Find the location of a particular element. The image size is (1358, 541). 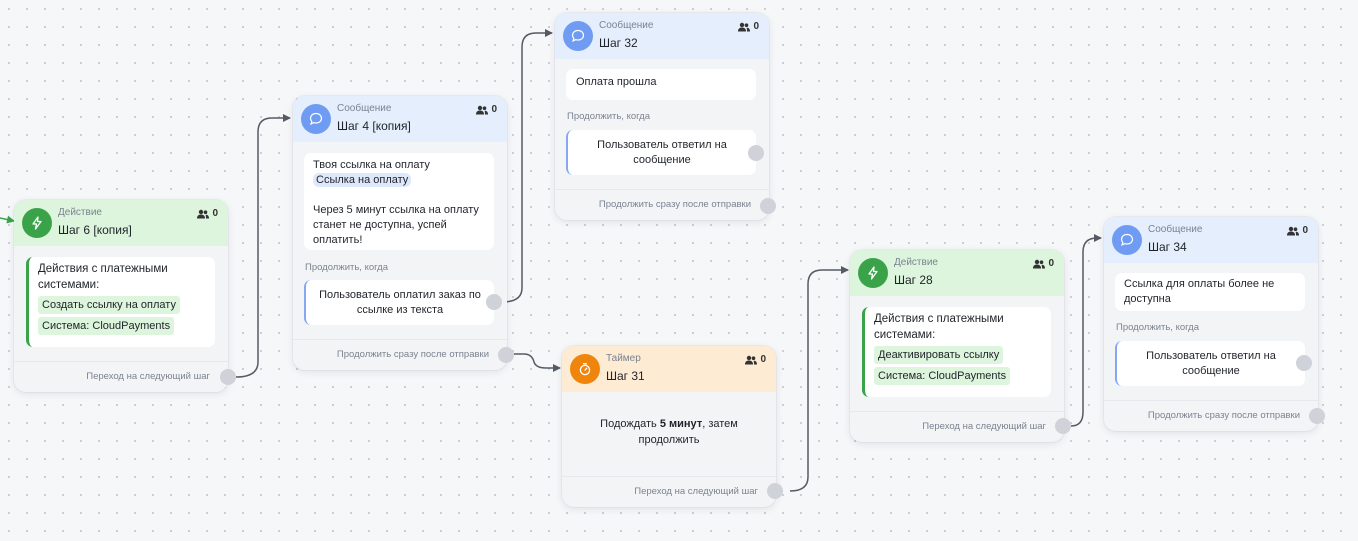

node-header: Действие Шаг 6 [копия] 0 is located at coordinates (121, 223).